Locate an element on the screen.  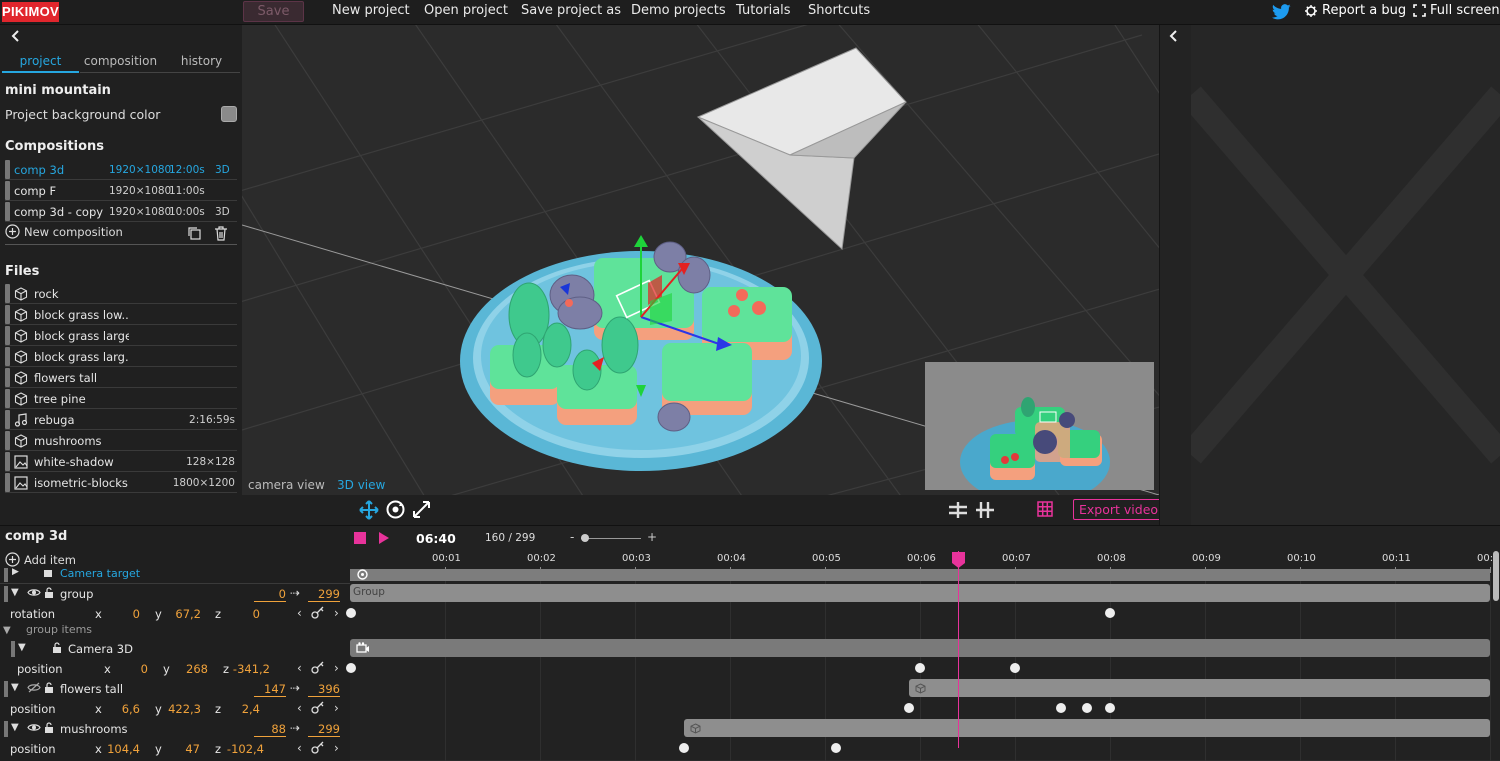
layer-name: Camera 3D is located at coordinates (100, 649).